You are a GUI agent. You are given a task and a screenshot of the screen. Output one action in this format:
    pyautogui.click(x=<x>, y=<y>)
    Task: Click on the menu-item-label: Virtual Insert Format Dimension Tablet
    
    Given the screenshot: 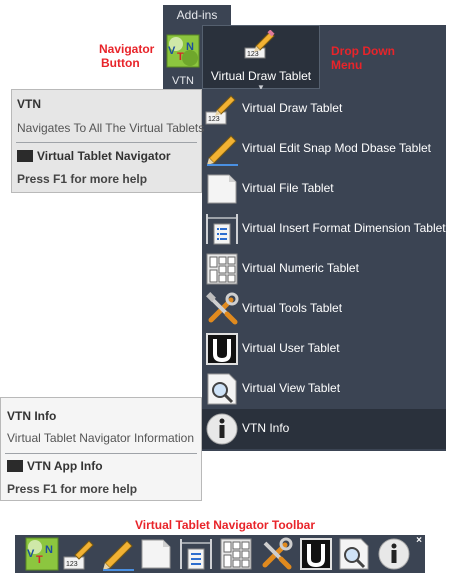 What is the action you would take?
    pyautogui.click(x=344, y=228)
    